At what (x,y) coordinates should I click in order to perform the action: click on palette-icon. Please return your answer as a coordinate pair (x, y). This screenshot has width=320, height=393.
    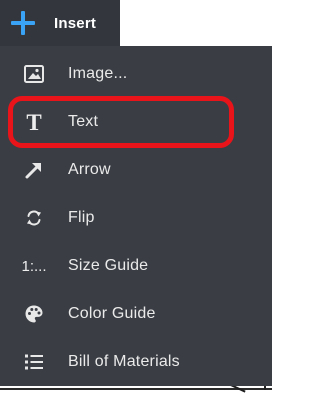
    Looking at the image, I should click on (34, 314).